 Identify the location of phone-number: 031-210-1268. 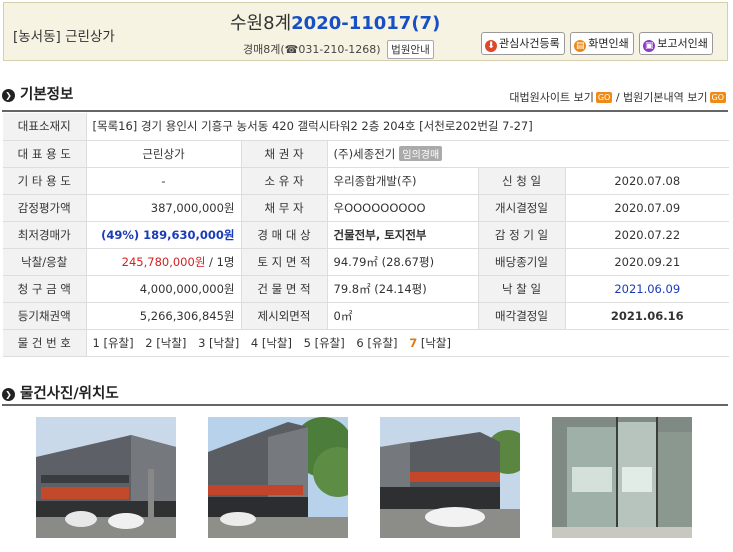
(337, 49).